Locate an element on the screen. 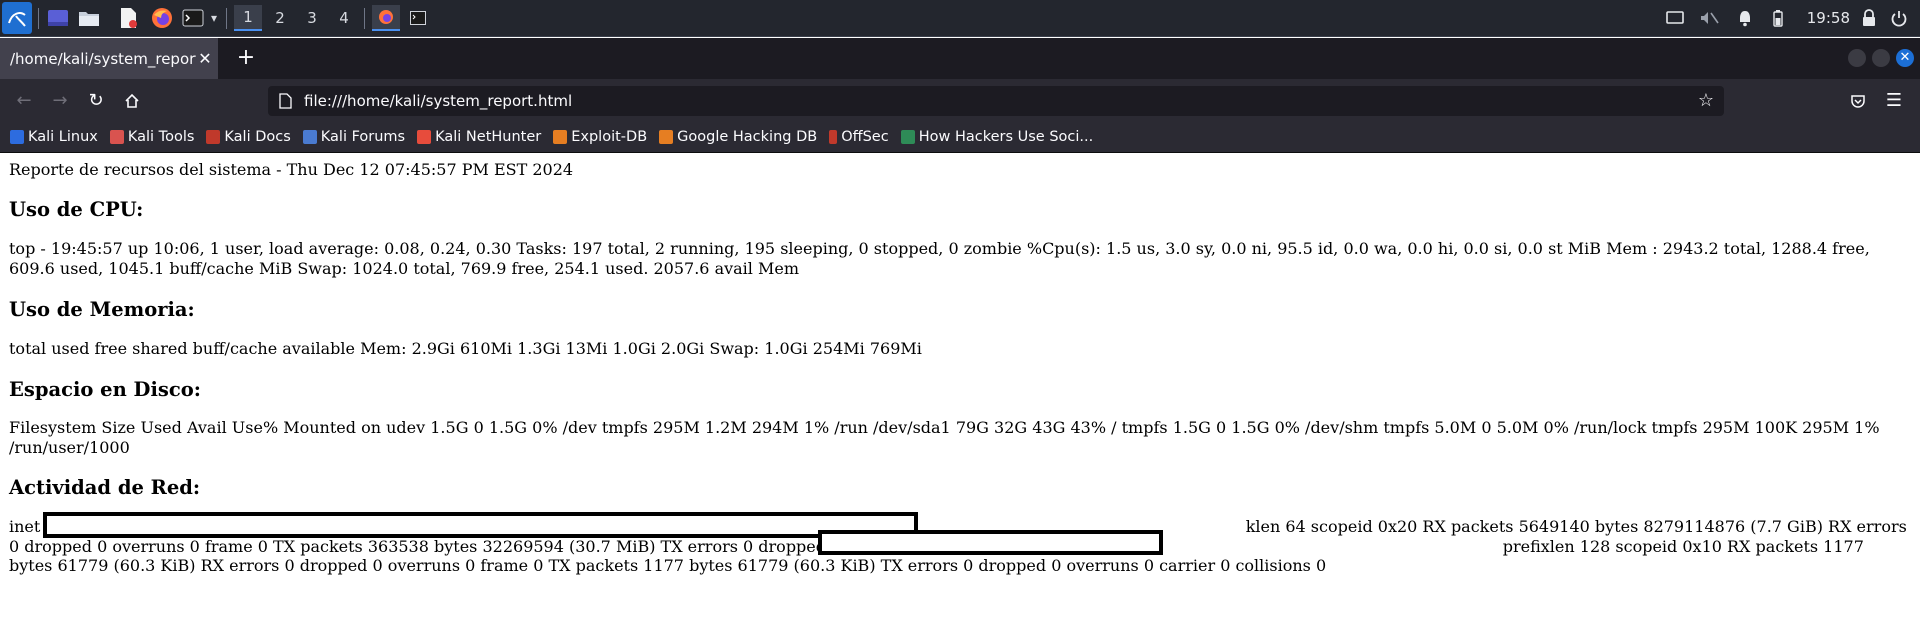 The width and height of the screenshot is (1920, 623). bookmark-label: OffSec is located at coordinates (865, 137).